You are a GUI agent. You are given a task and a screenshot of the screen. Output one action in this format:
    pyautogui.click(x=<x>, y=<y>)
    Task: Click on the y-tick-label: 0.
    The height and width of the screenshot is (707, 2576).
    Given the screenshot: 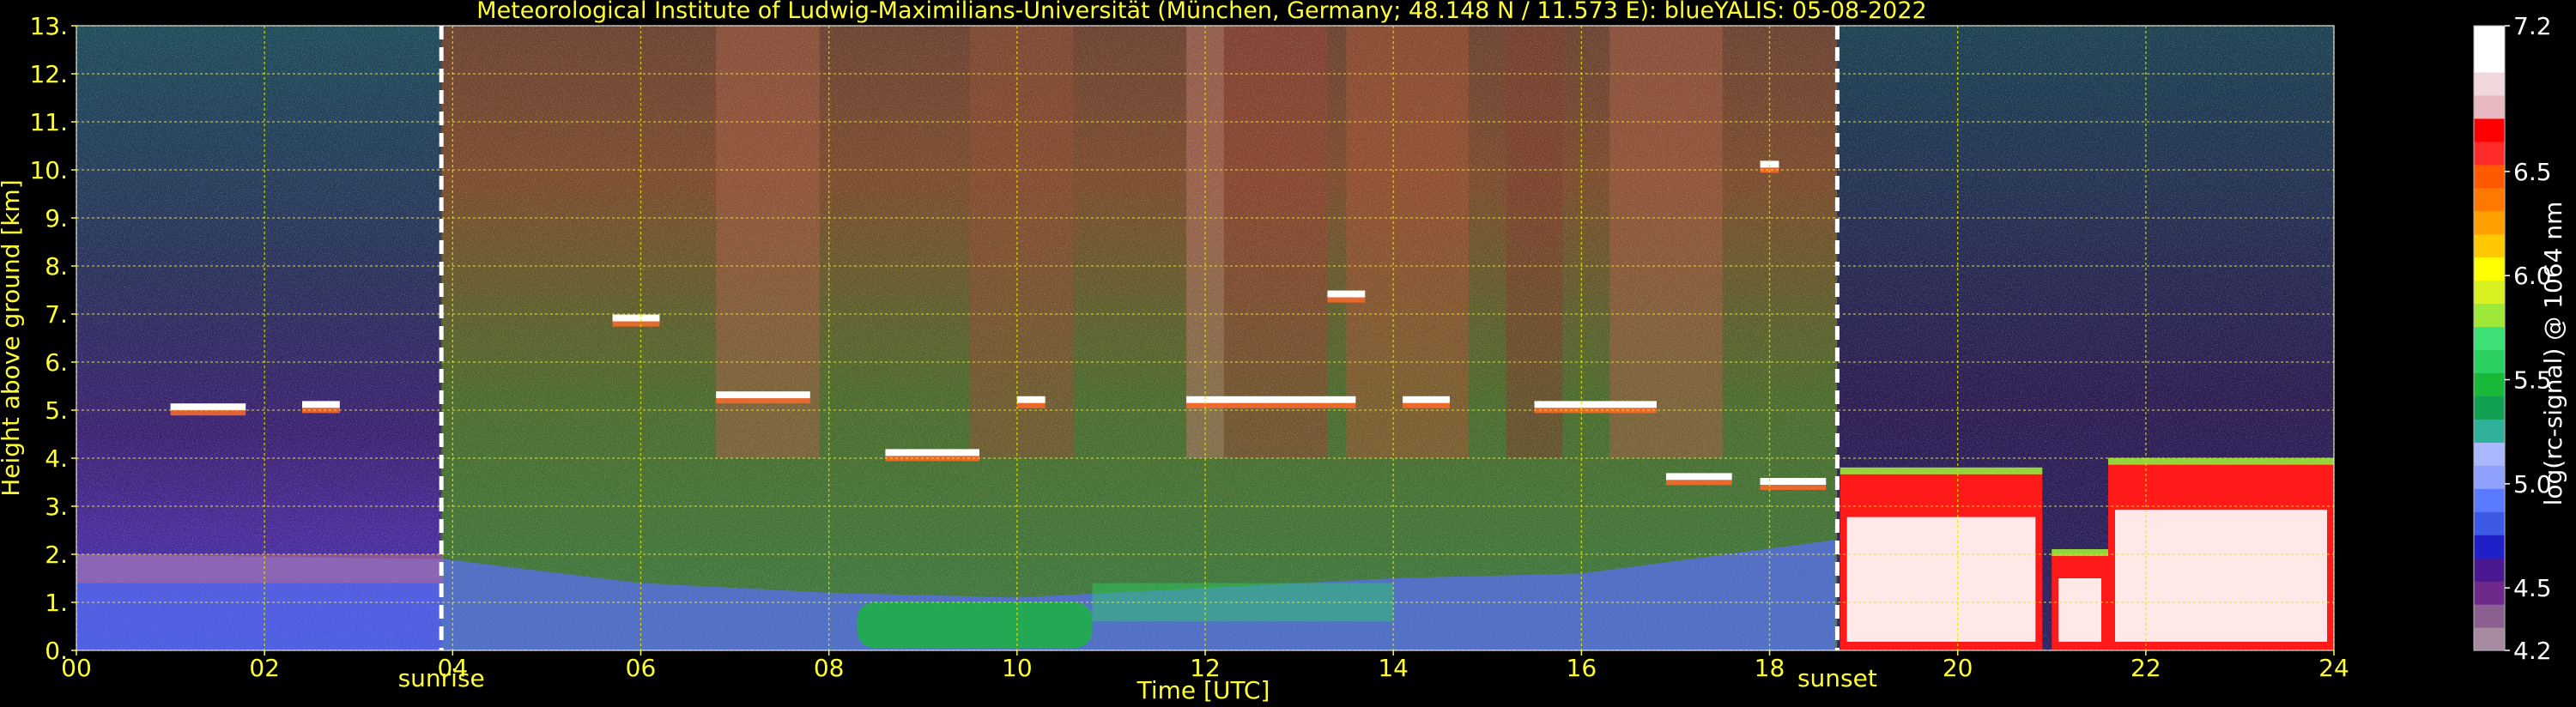 What is the action you would take?
    pyautogui.click(x=56, y=651)
    